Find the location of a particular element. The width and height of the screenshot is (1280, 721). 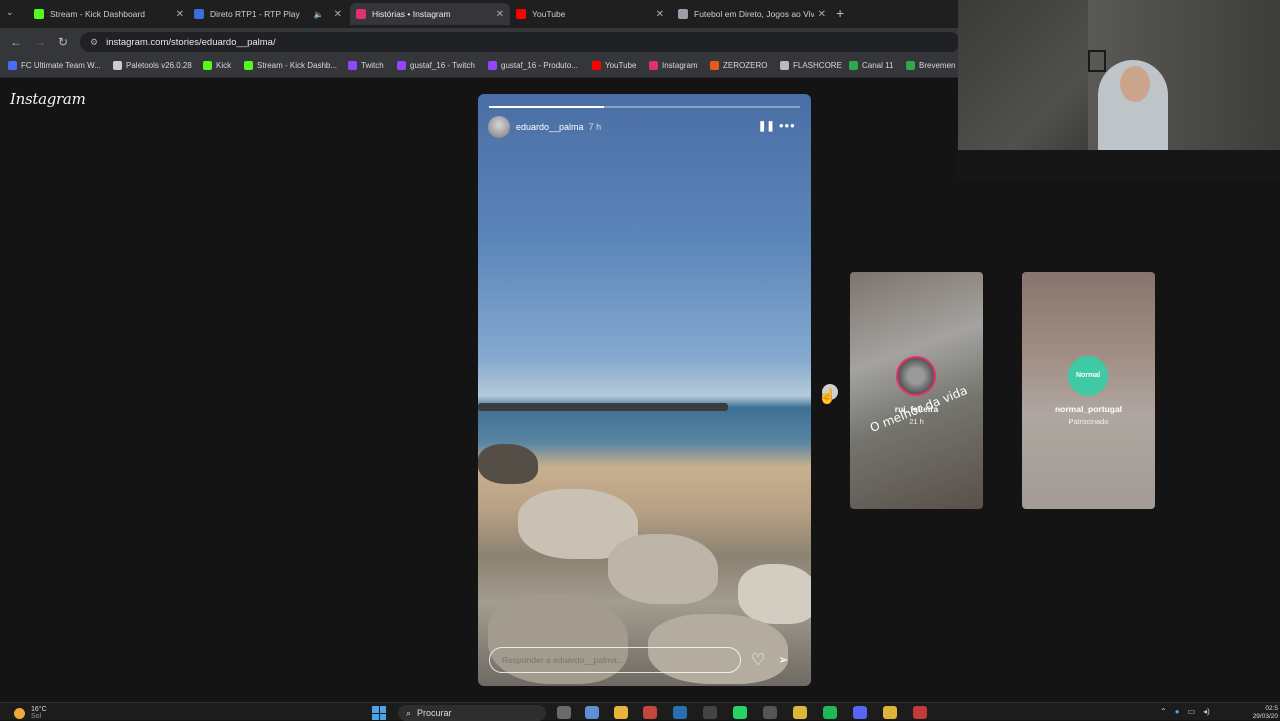

pause-icon: ❚❚ is located at coordinates (766, 126).